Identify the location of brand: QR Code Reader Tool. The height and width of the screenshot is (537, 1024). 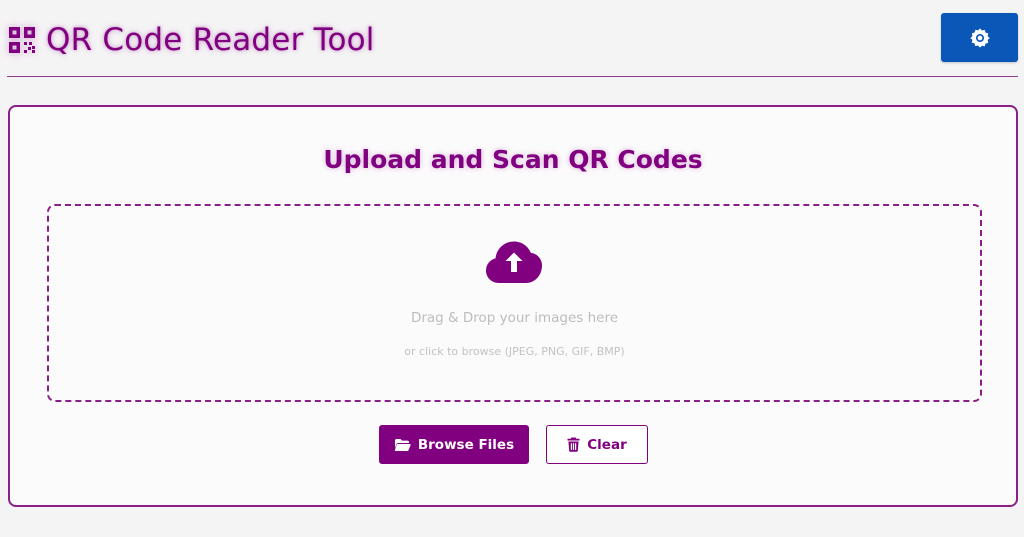
(191, 40).